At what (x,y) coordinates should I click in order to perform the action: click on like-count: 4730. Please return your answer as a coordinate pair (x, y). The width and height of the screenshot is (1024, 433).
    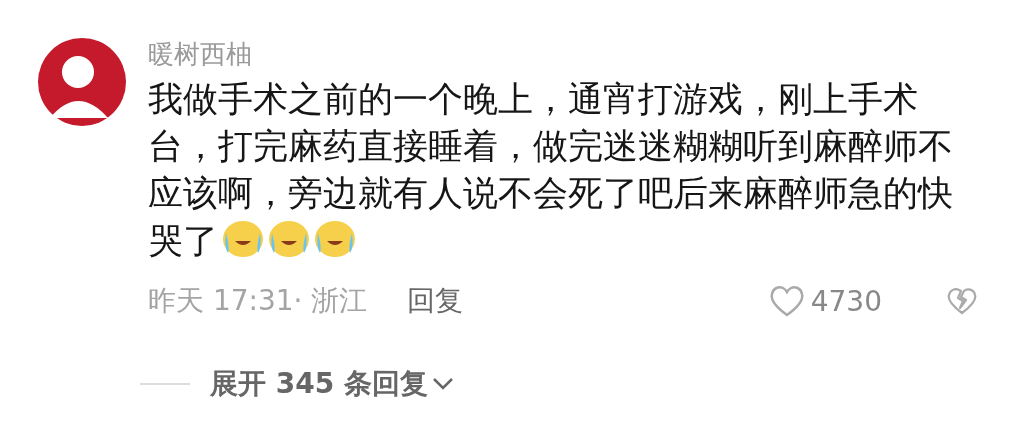
    Looking at the image, I should click on (846, 301).